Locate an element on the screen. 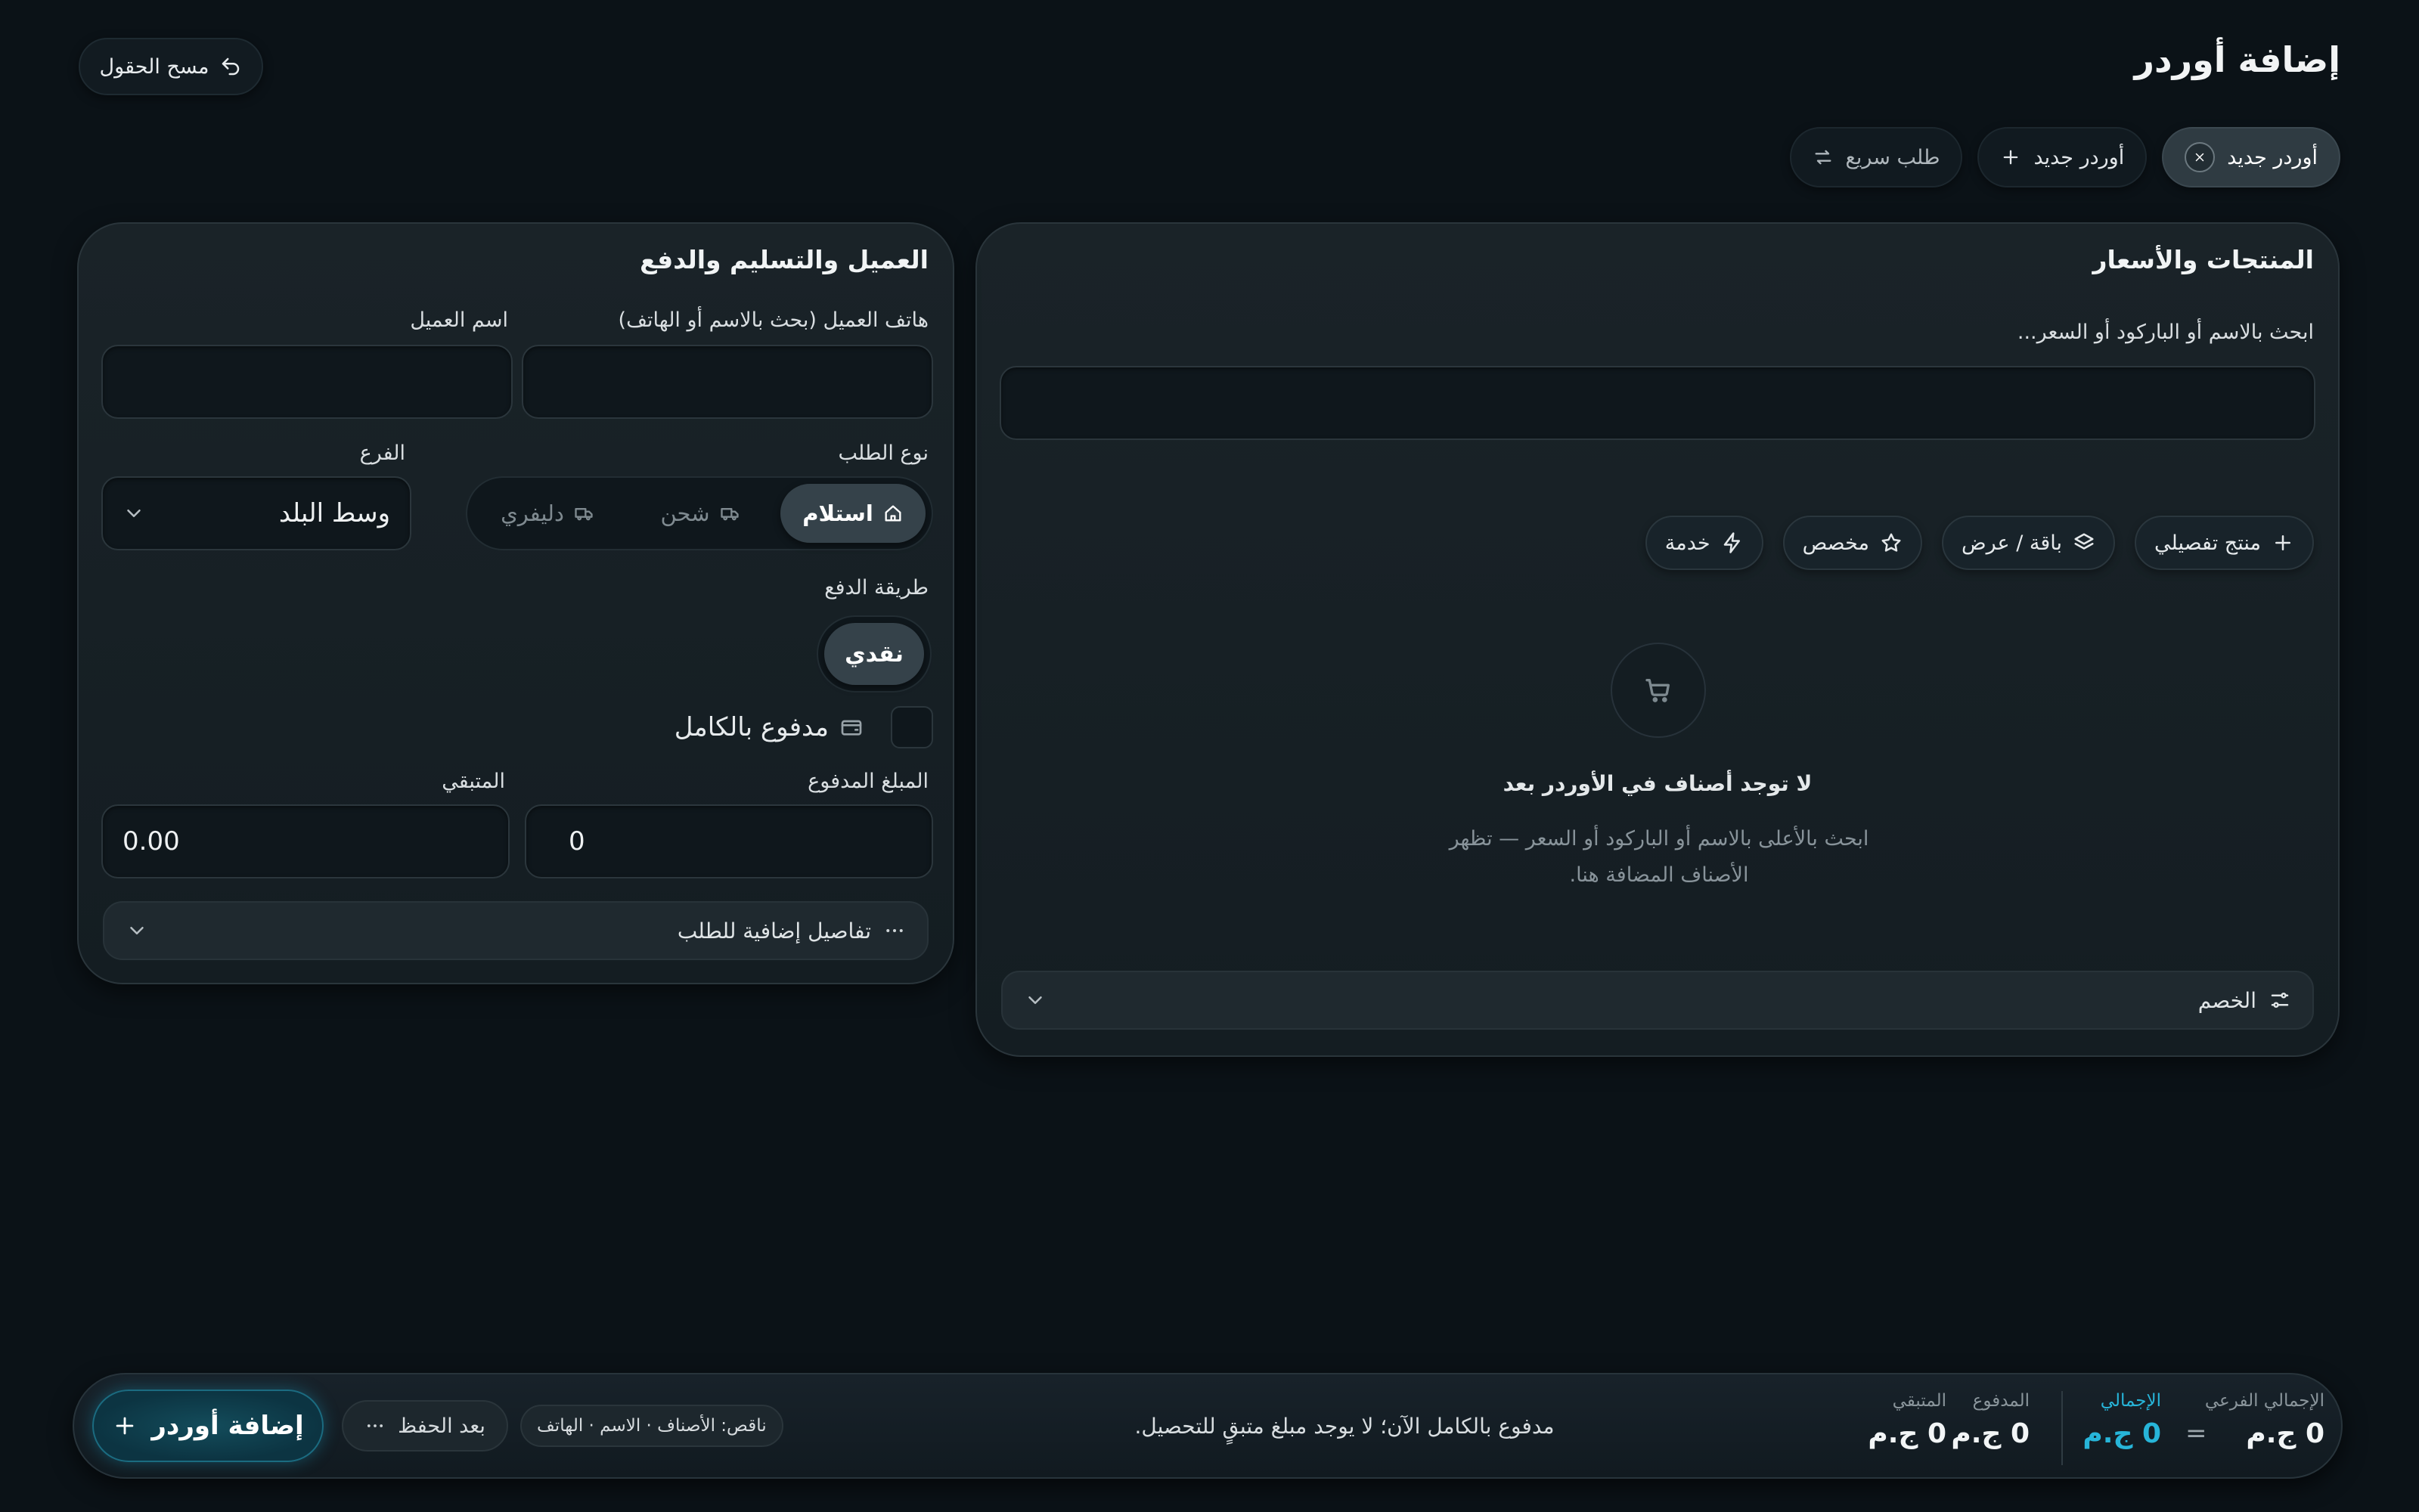 Image resolution: width=2419 pixels, height=1512 pixels. bundle-offer-chip: باقة / عرض is located at coordinates (2029, 543).